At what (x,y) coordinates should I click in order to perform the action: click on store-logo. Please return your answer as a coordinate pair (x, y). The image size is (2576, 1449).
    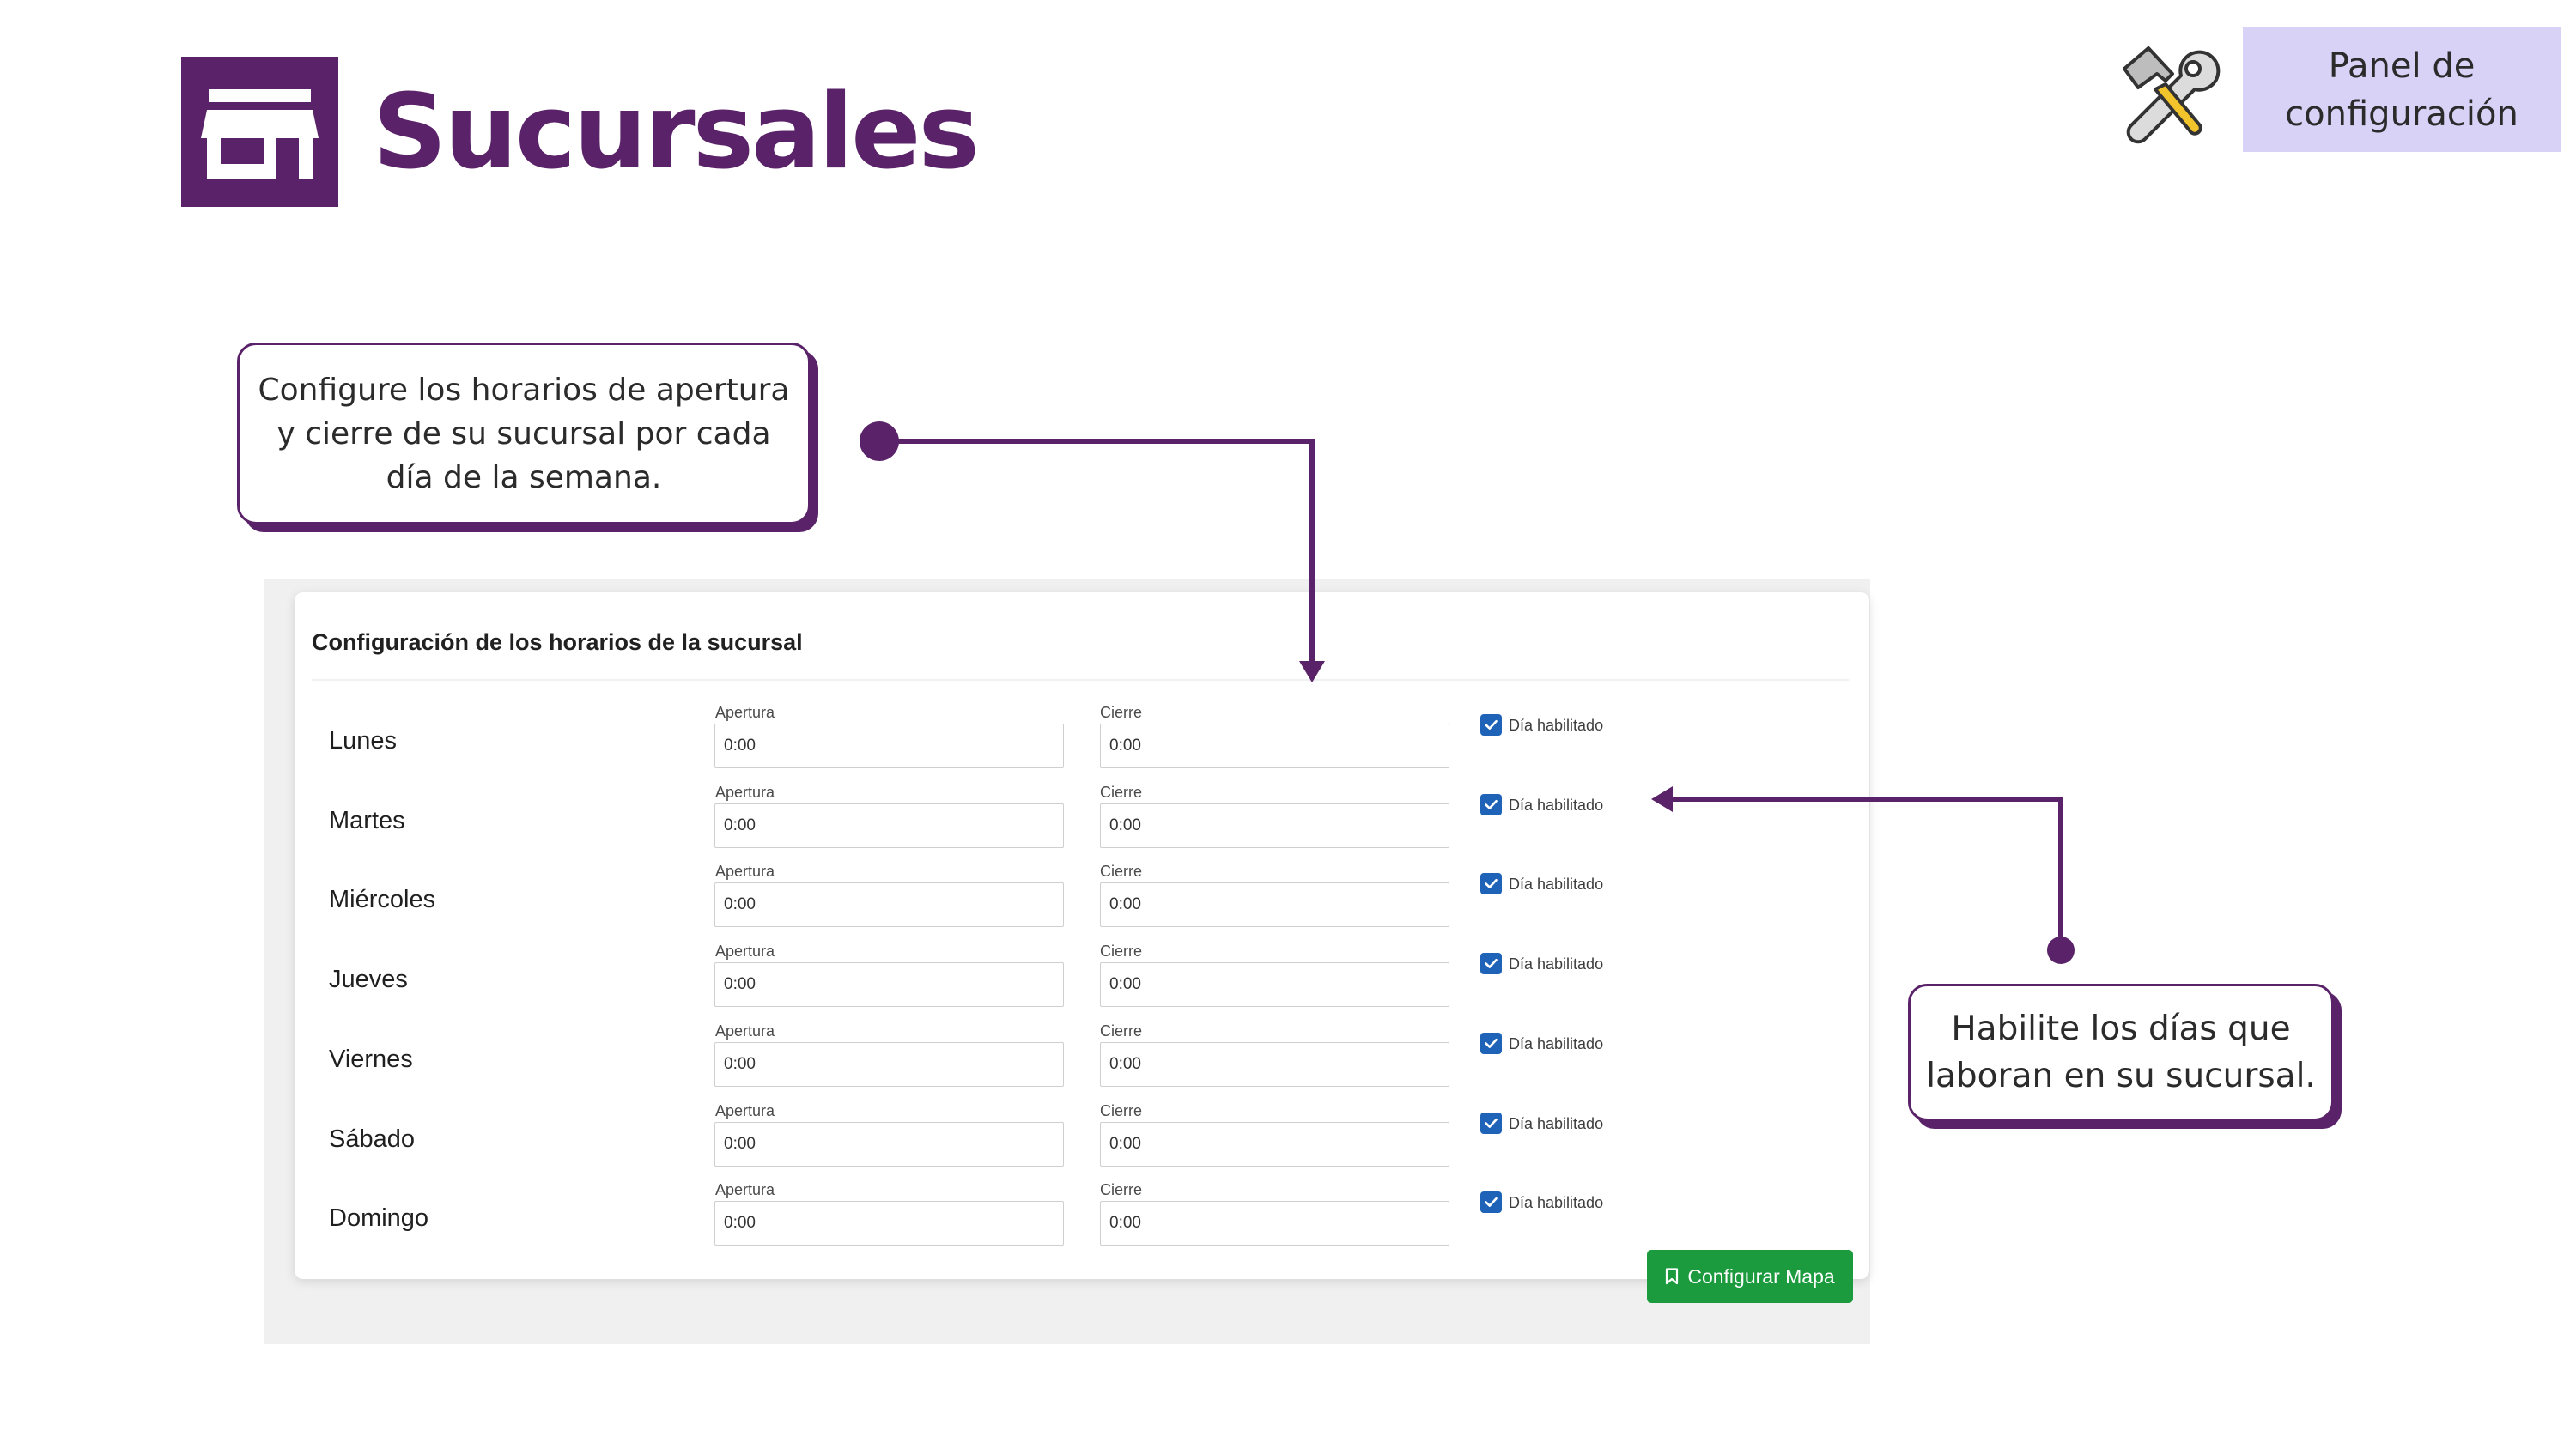
    Looking at the image, I should click on (259, 132).